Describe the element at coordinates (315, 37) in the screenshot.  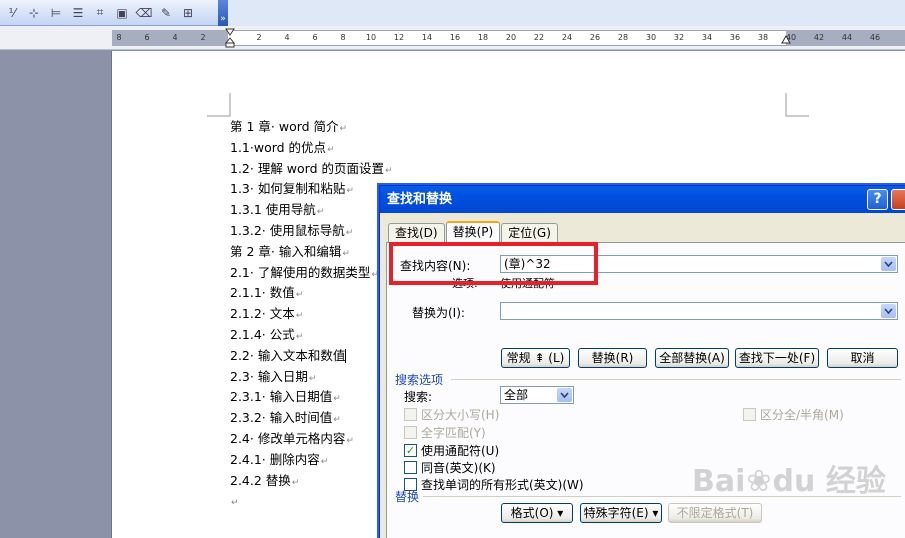
I see `ruler-tick: 6` at that location.